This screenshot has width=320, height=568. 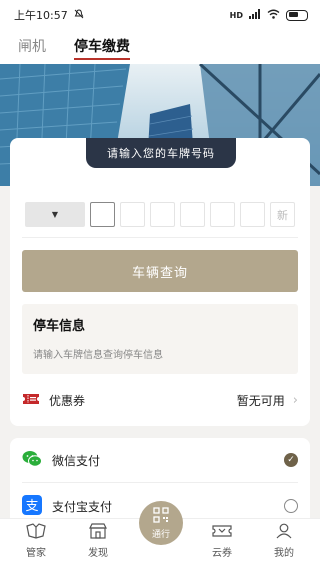 What do you see at coordinates (160, 534) in the screenshot?
I see `nav-pass-label: 通行` at bounding box center [160, 534].